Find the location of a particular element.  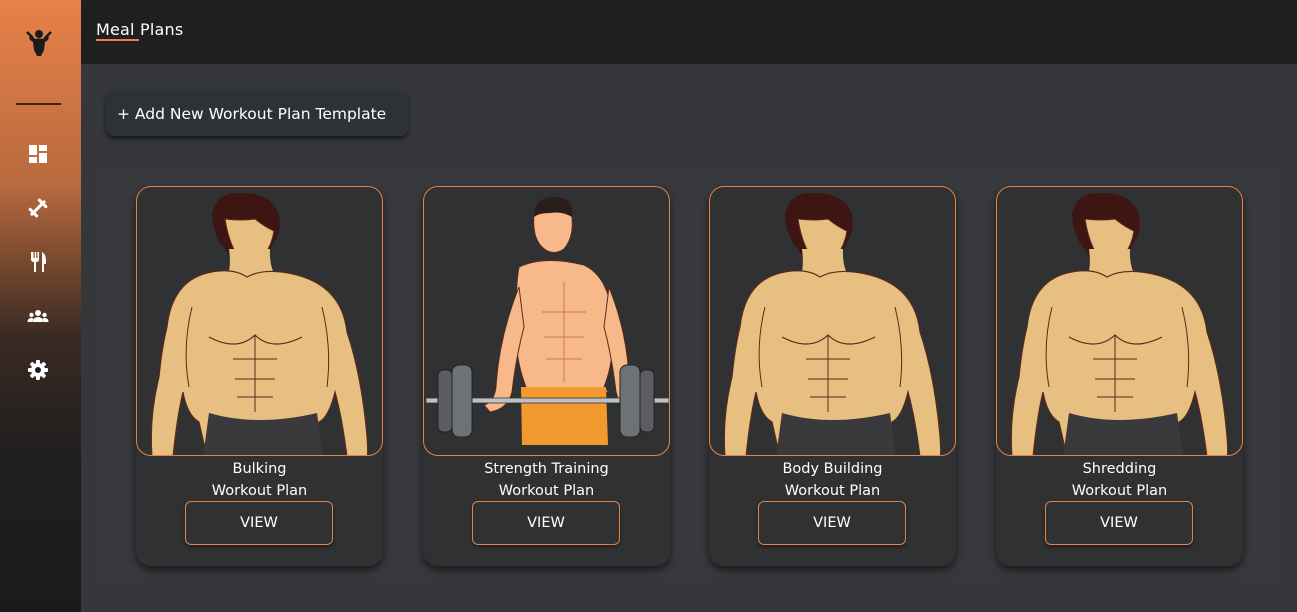

top-bar: Meal Plans is located at coordinates (689, 32).